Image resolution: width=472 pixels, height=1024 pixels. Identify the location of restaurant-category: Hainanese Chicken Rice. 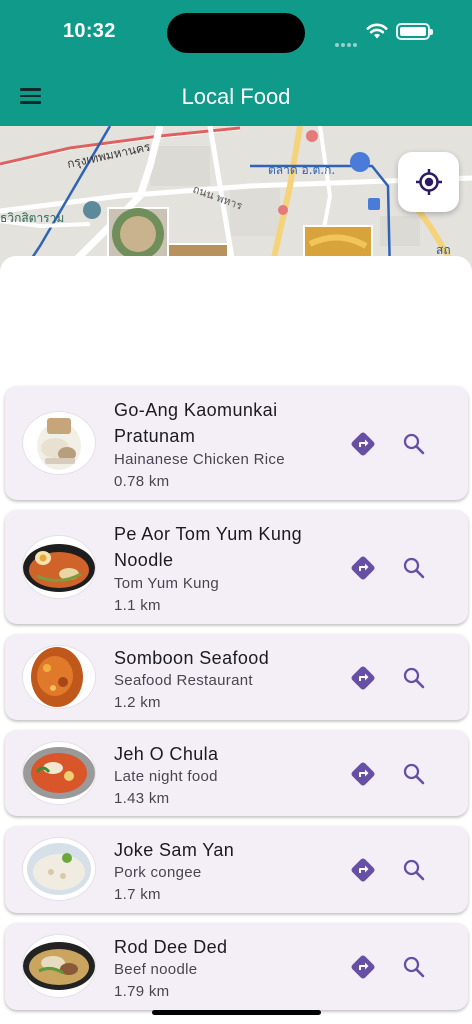
(199, 459).